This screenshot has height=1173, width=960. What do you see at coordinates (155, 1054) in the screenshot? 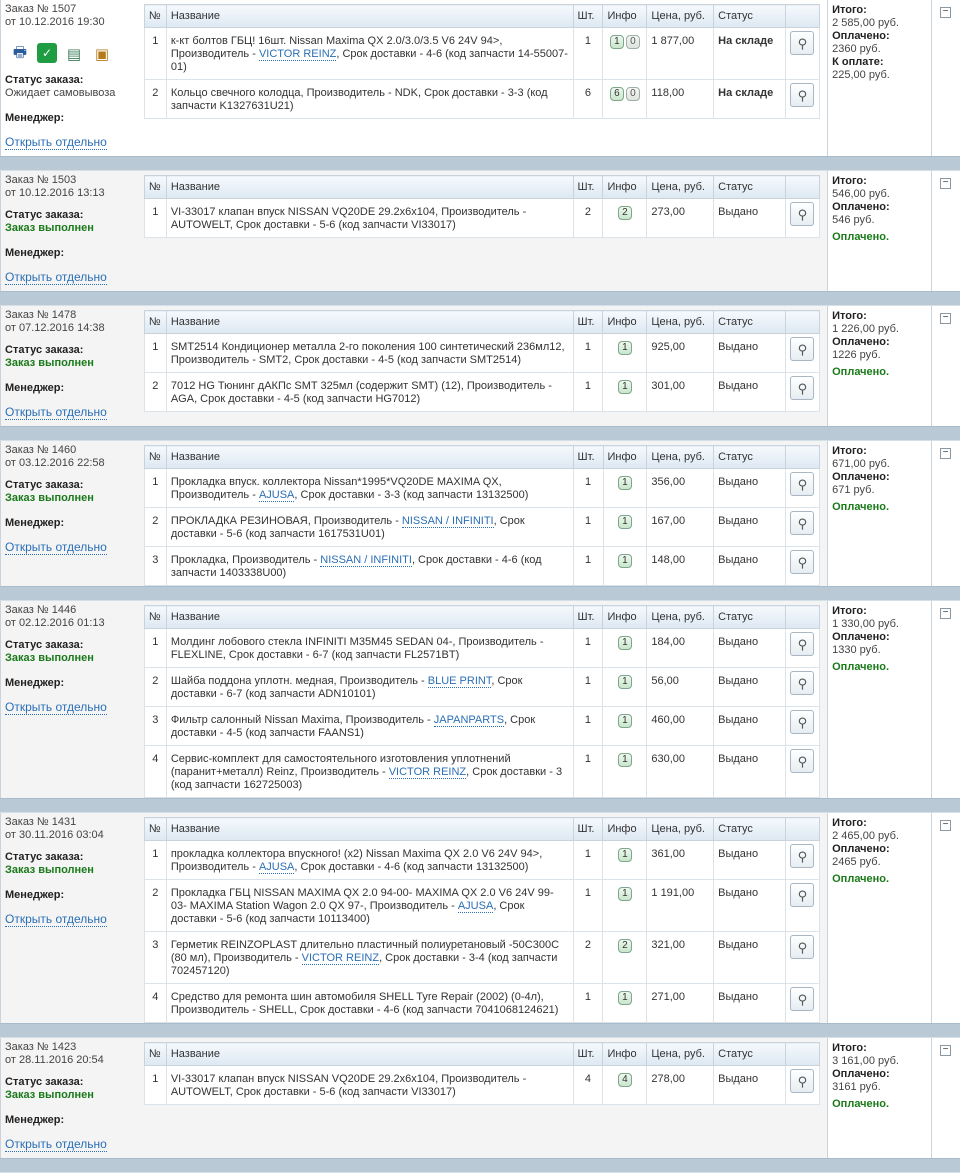
I see `col-num-header: №` at bounding box center [155, 1054].